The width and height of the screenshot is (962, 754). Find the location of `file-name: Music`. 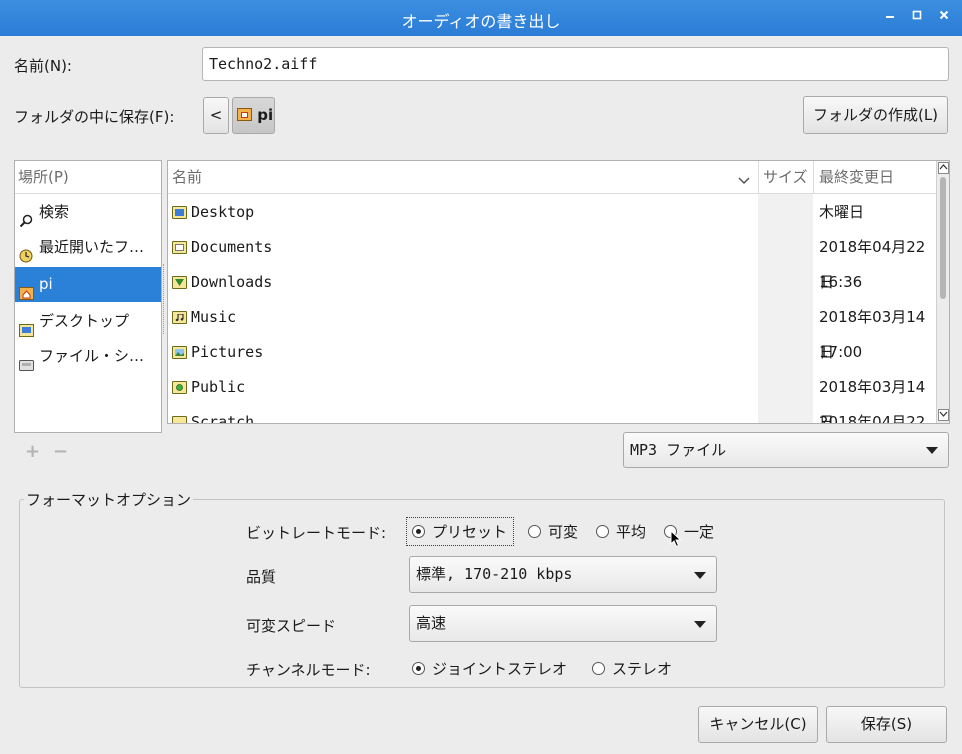

file-name: Music is located at coordinates (214, 317).